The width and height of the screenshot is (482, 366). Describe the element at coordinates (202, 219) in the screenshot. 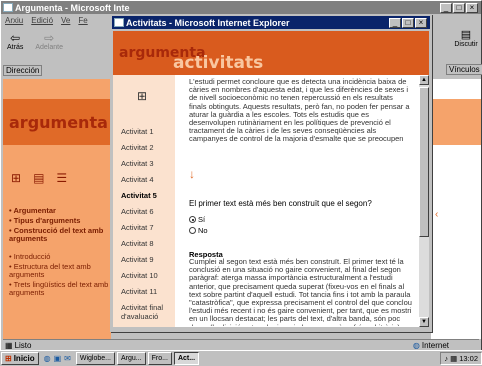

I see `option-si-label: Sí` at that location.